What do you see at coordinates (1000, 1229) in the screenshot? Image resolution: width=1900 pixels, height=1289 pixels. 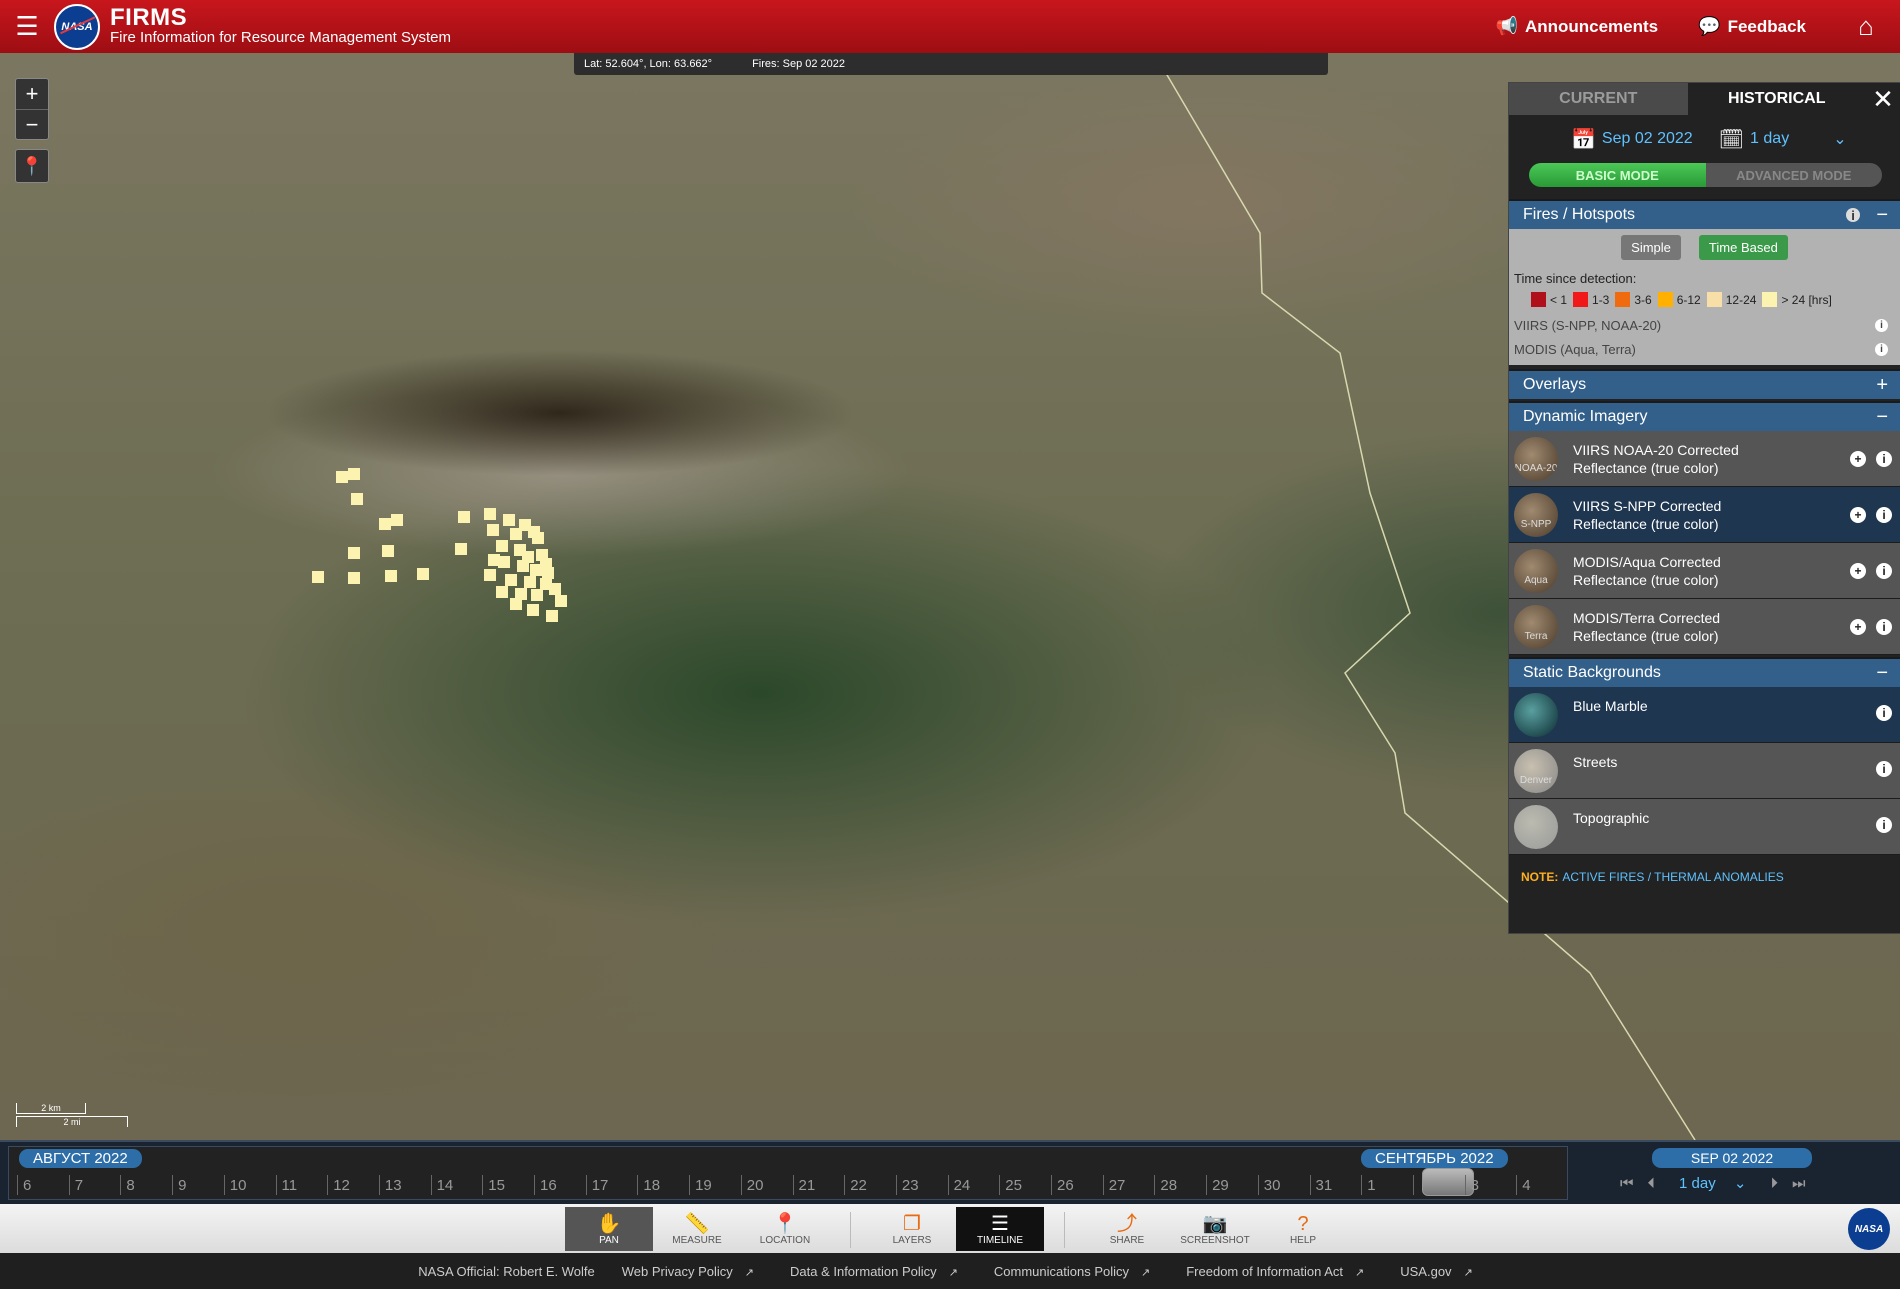 I see `timeline-button: ☰ TIMELINE` at bounding box center [1000, 1229].